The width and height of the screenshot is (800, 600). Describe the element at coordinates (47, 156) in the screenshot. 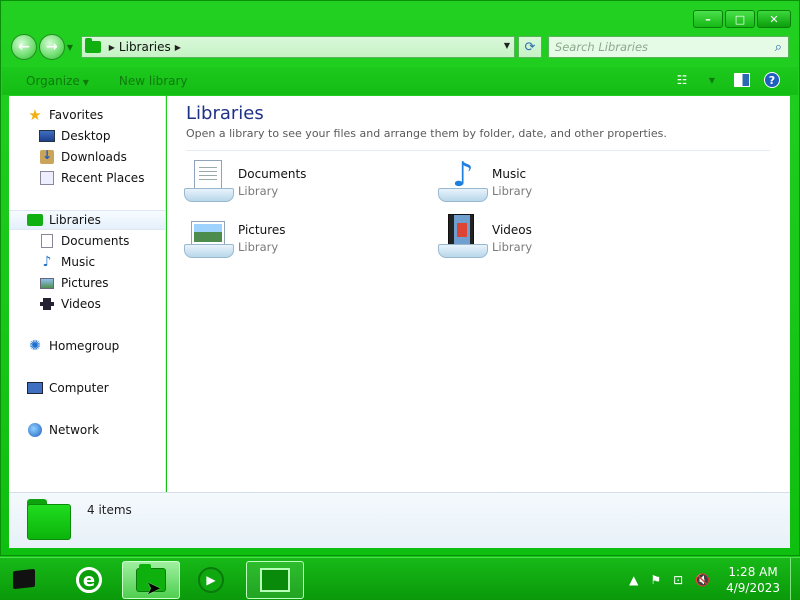

I see `downloads-icon` at that location.